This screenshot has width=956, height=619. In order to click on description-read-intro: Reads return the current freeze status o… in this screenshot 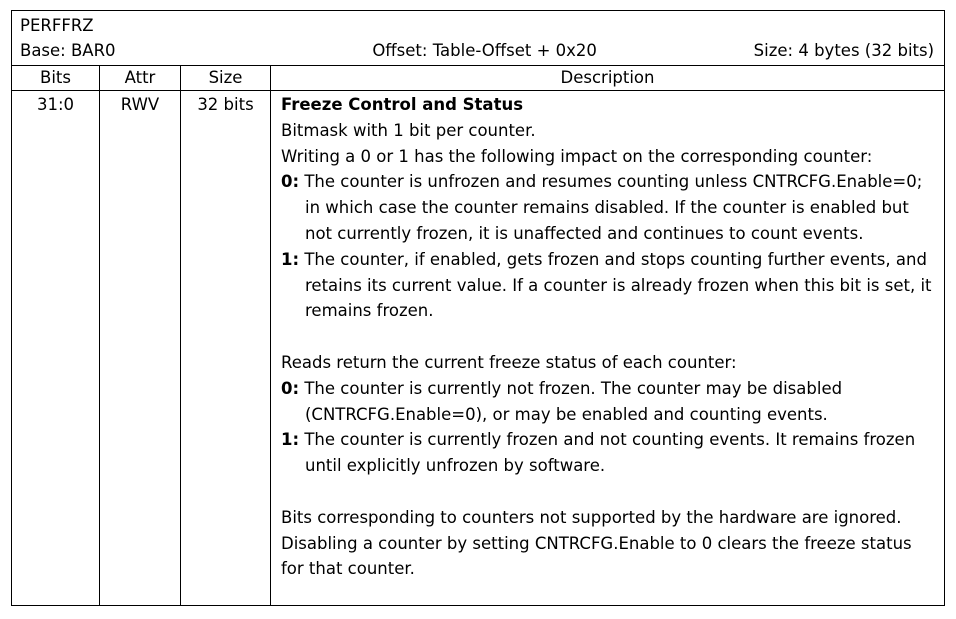, I will do `click(509, 362)`.